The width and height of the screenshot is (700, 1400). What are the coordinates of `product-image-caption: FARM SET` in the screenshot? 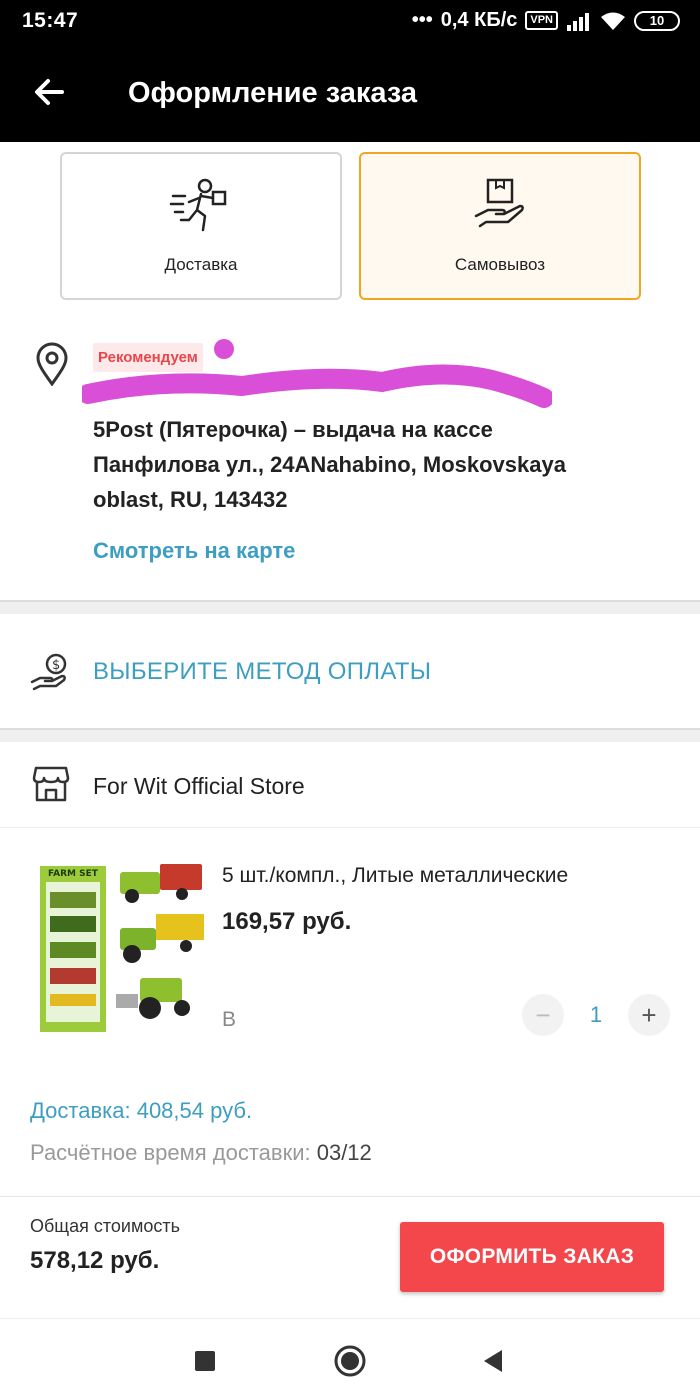 It's located at (73, 874).